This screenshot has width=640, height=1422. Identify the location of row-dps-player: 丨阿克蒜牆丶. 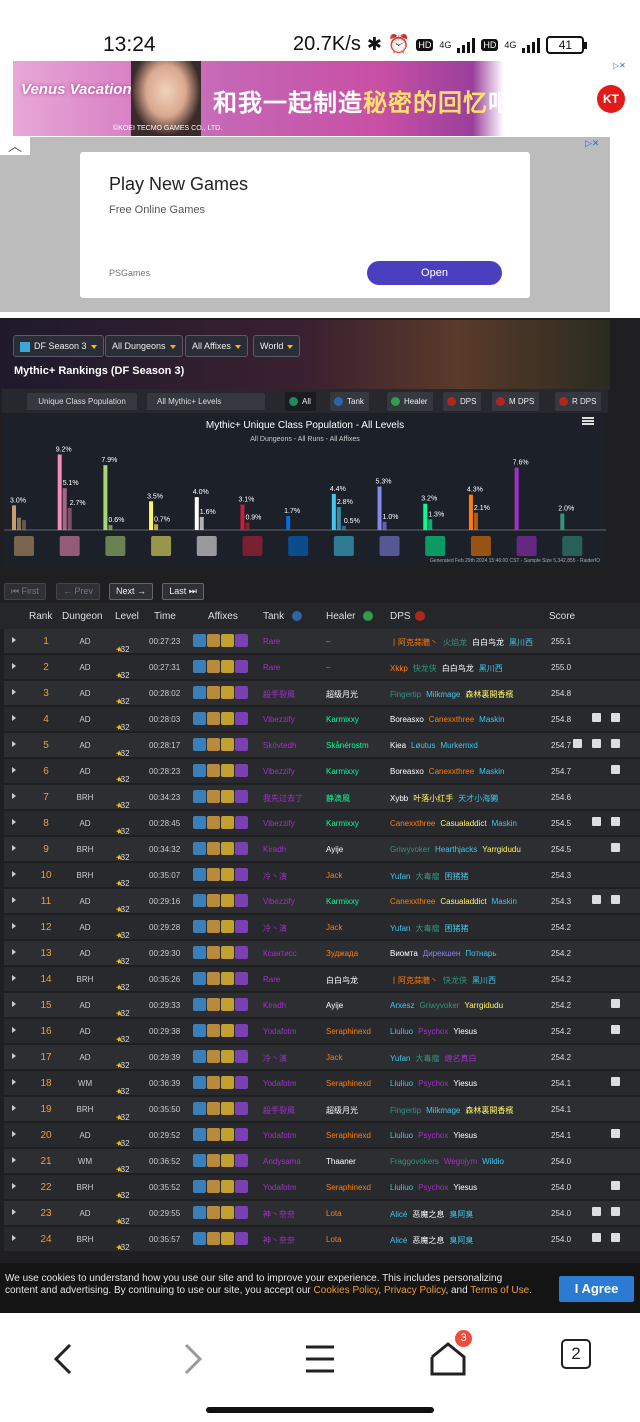
(414, 642).